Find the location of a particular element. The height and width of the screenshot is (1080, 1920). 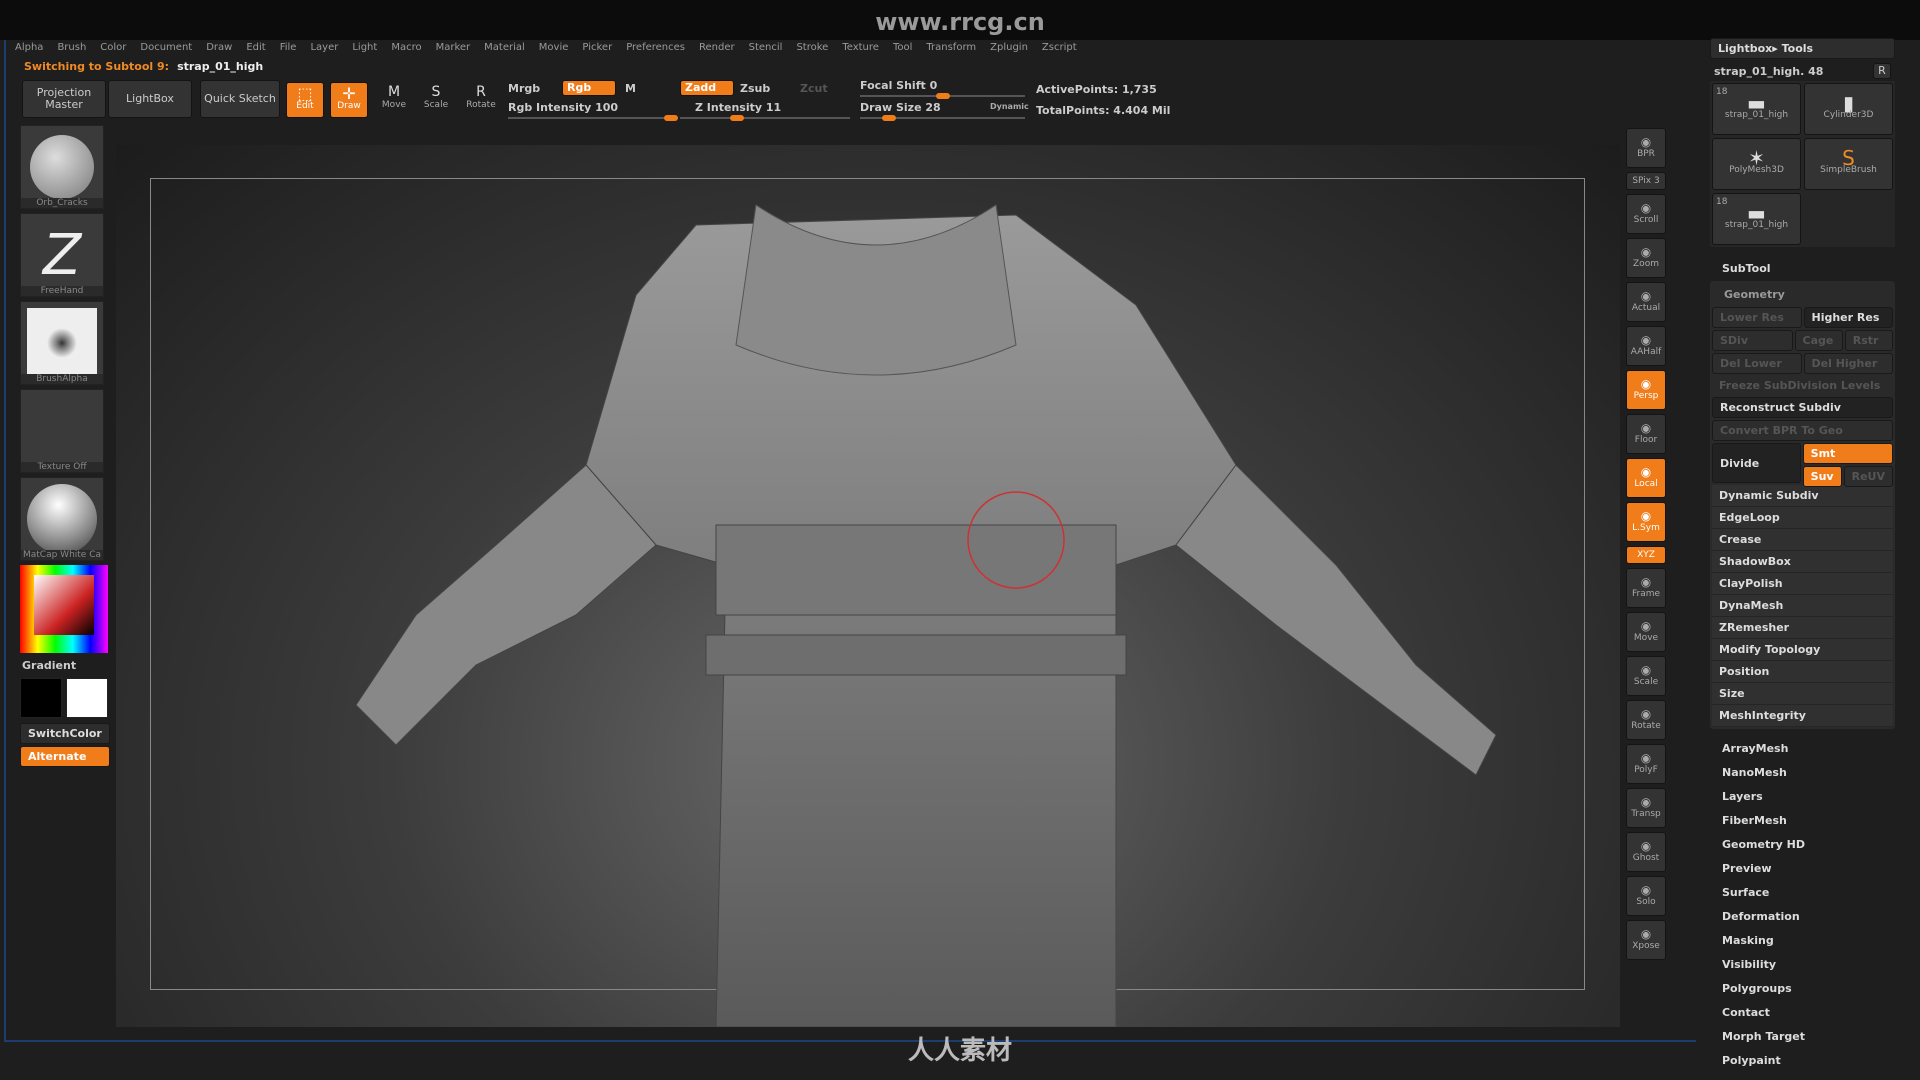

section-nanomesh: NanoMesh is located at coordinates (1802, 773).